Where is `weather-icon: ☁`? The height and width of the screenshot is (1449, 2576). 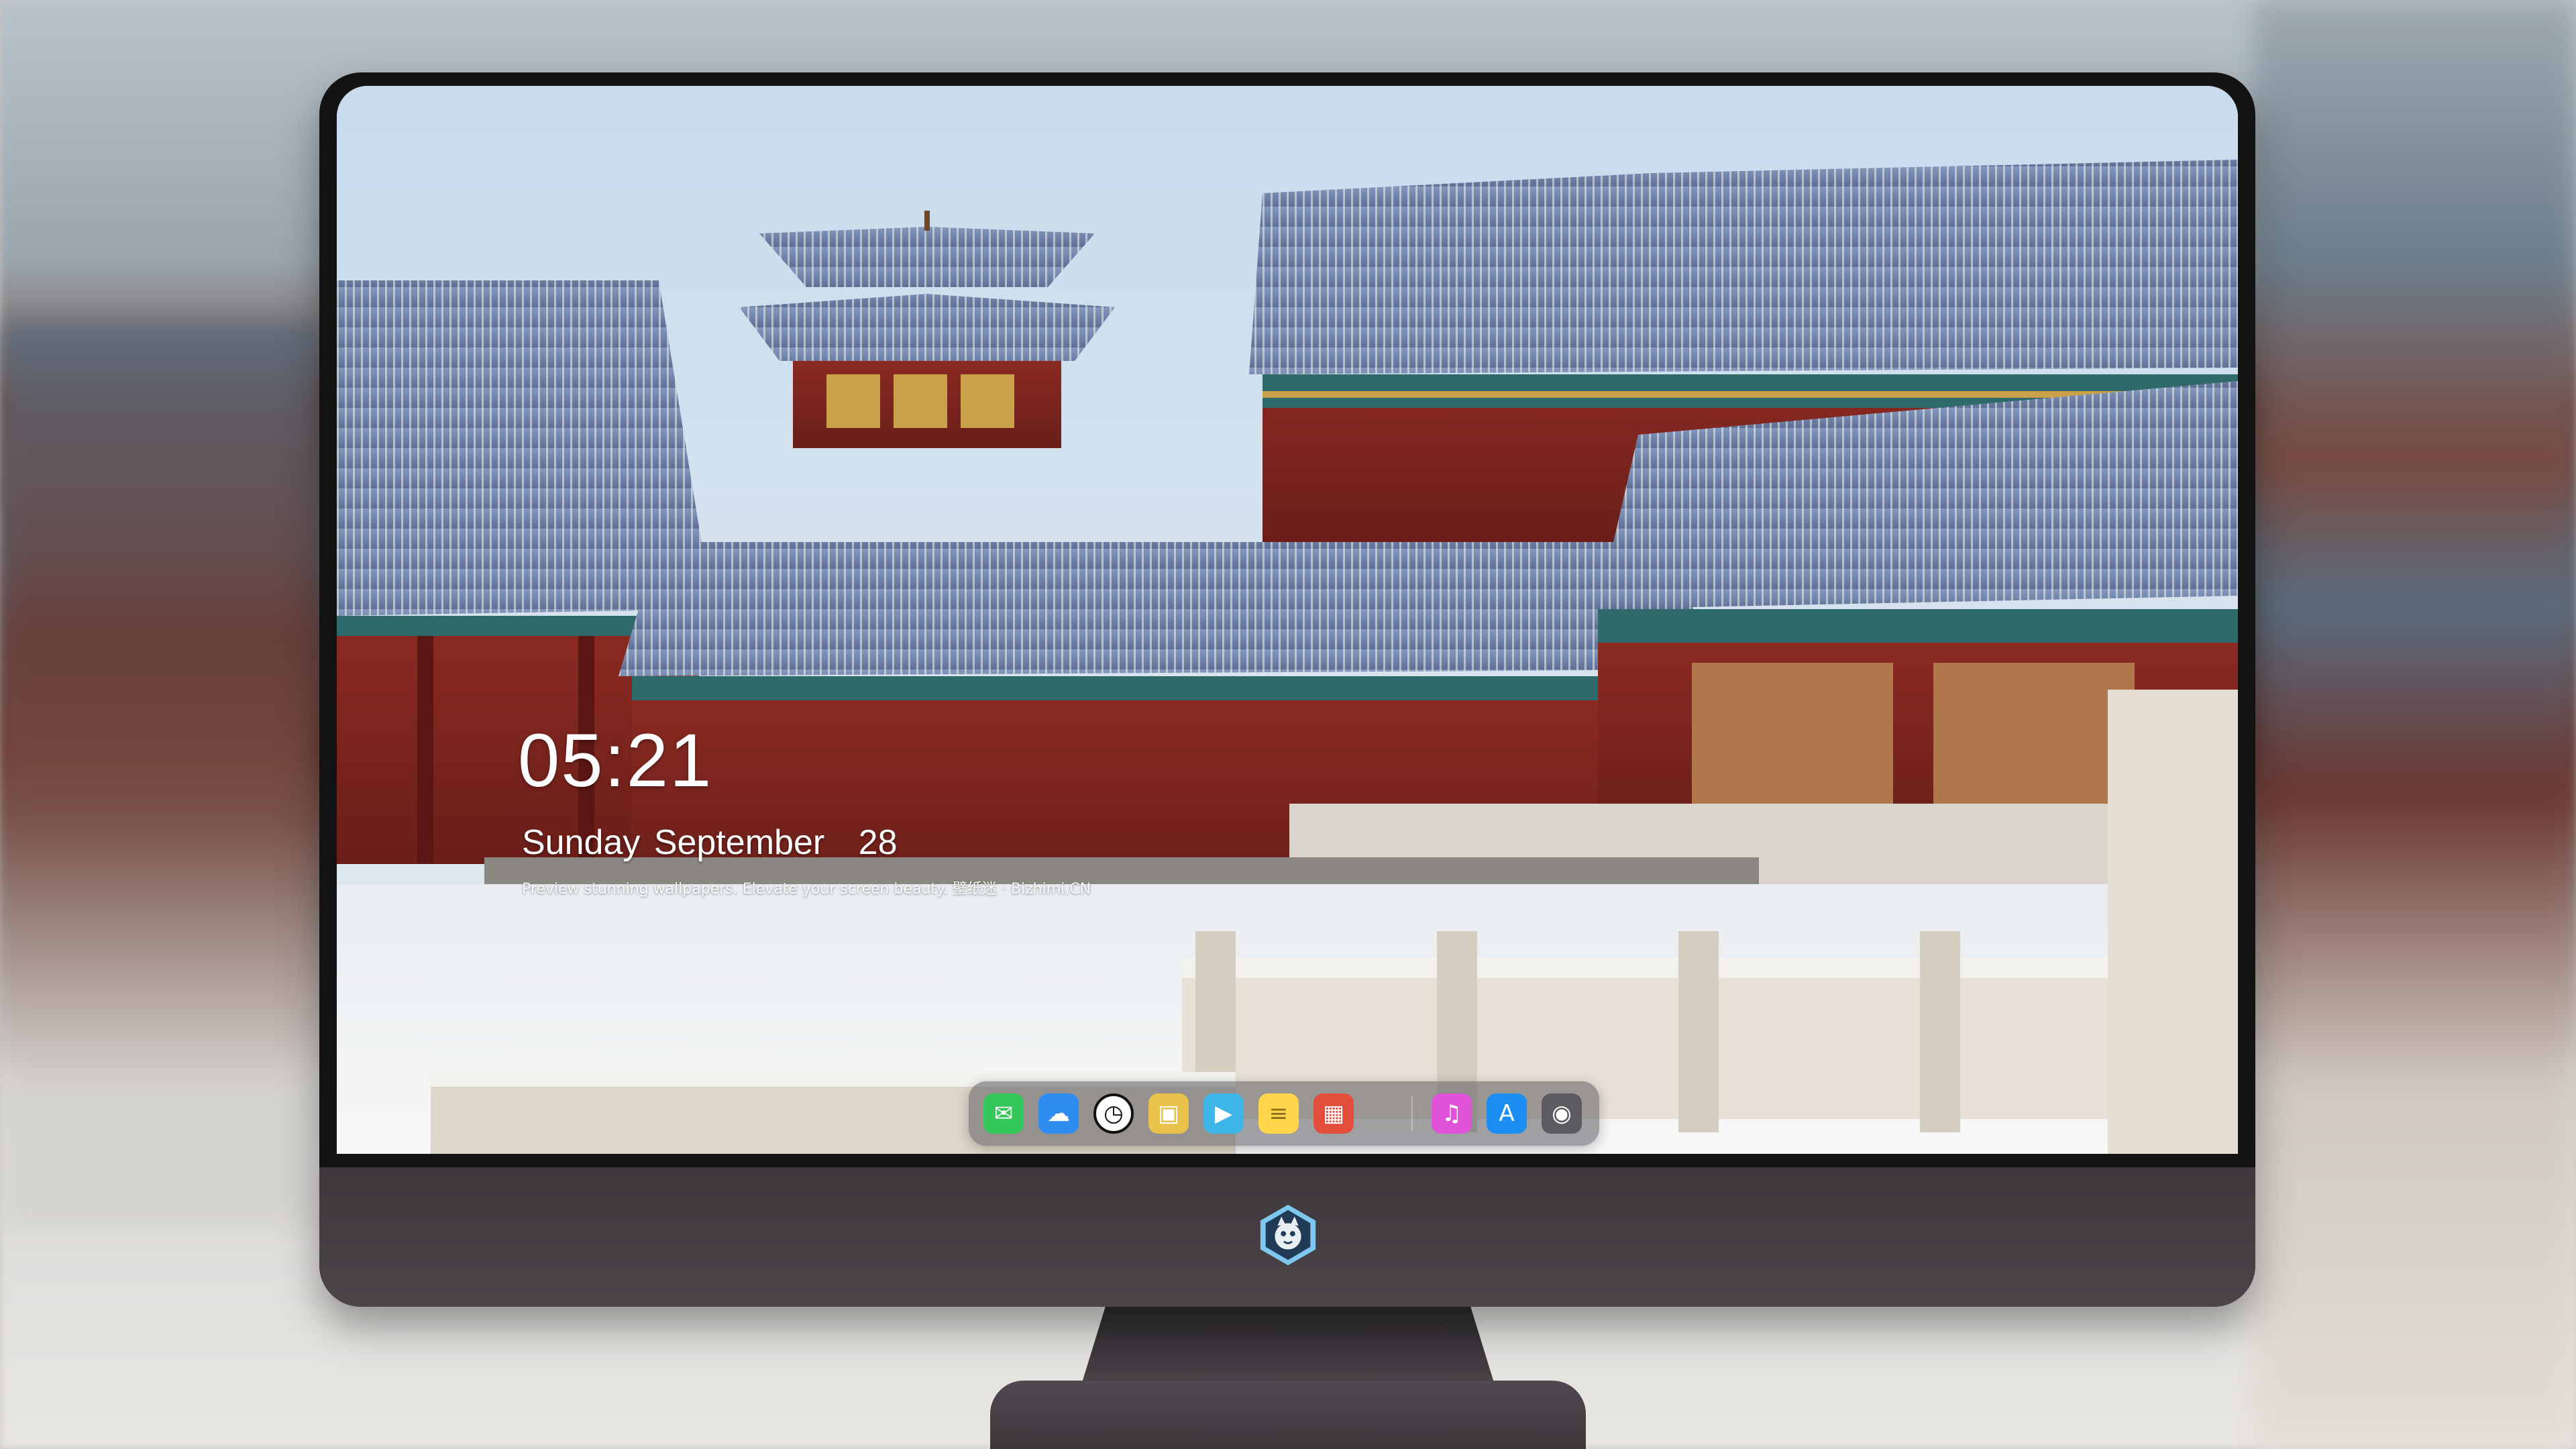
weather-icon: ☁ is located at coordinates (1058, 1113).